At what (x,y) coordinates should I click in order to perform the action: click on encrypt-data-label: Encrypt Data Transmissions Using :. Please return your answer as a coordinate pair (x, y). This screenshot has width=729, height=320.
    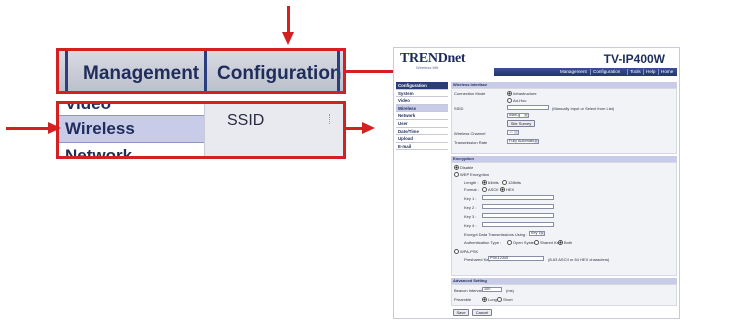
    Looking at the image, I should click on (496, 234).